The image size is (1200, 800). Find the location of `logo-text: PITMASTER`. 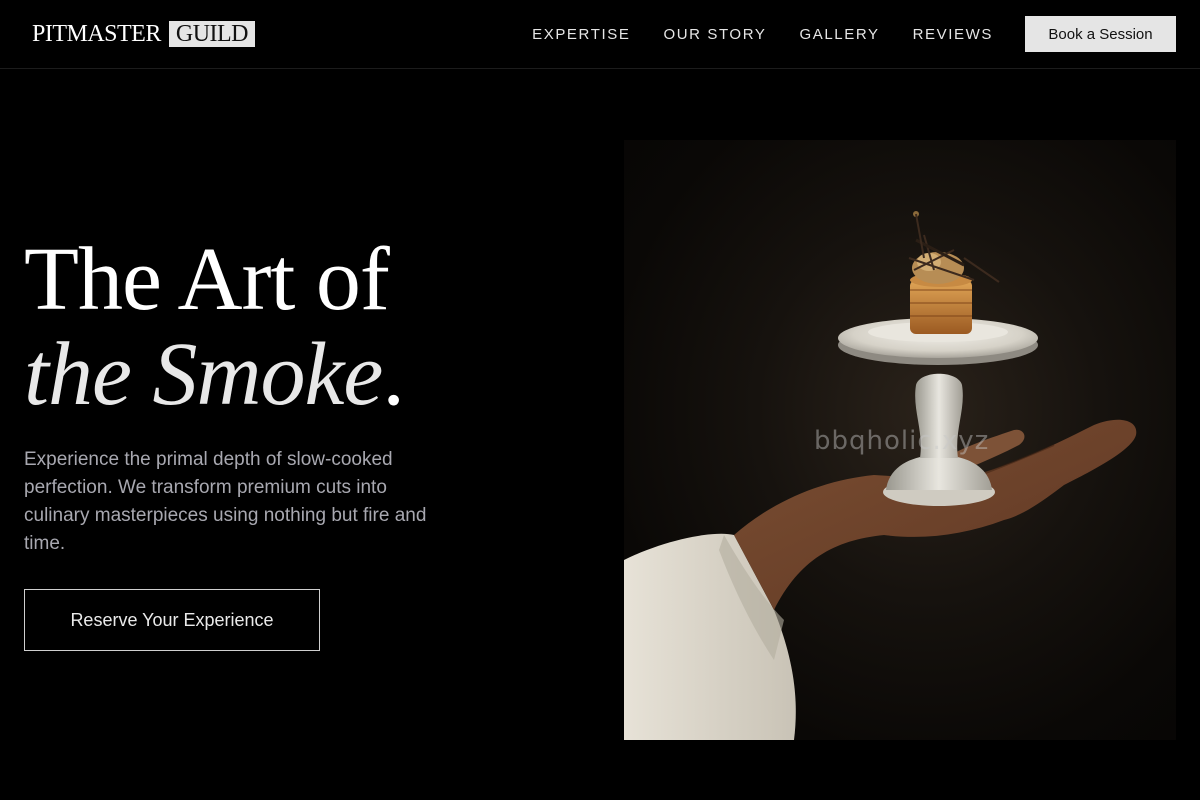

logo-text: PITMASTER is located at coordinates (96, 34).